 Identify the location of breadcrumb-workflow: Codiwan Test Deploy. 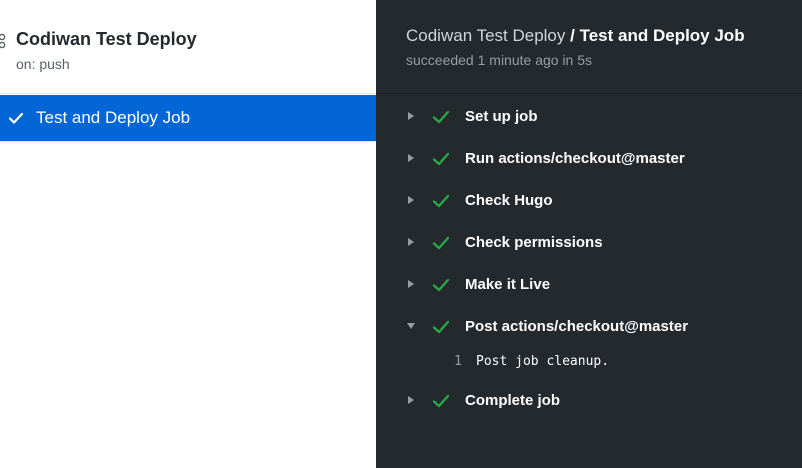
(485, 35).